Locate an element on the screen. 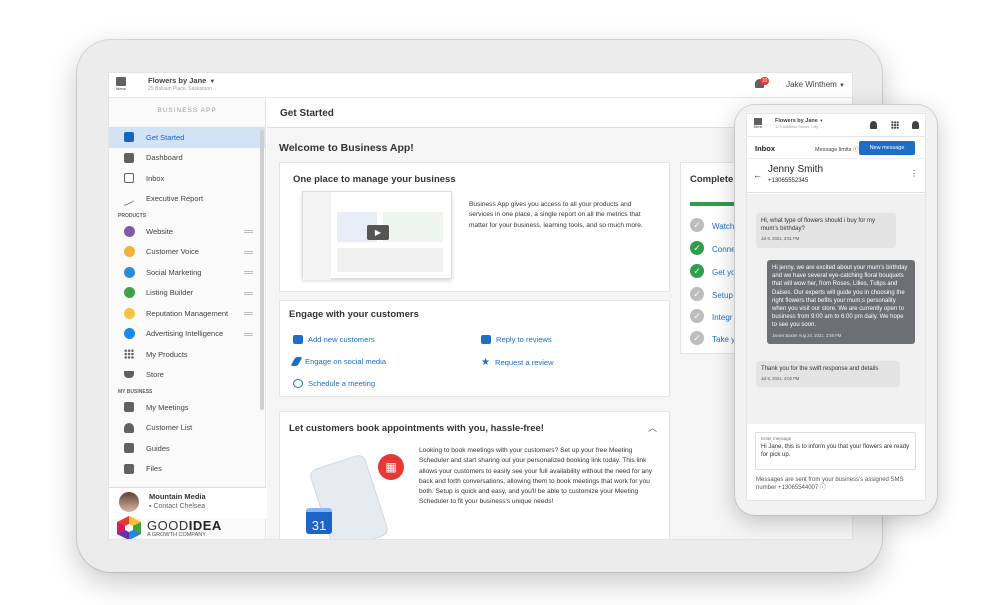 The width and height of the screenshot is (1000, 605). sidebar-item-executive-report: Executive Report is located at coordinates (187, 199).